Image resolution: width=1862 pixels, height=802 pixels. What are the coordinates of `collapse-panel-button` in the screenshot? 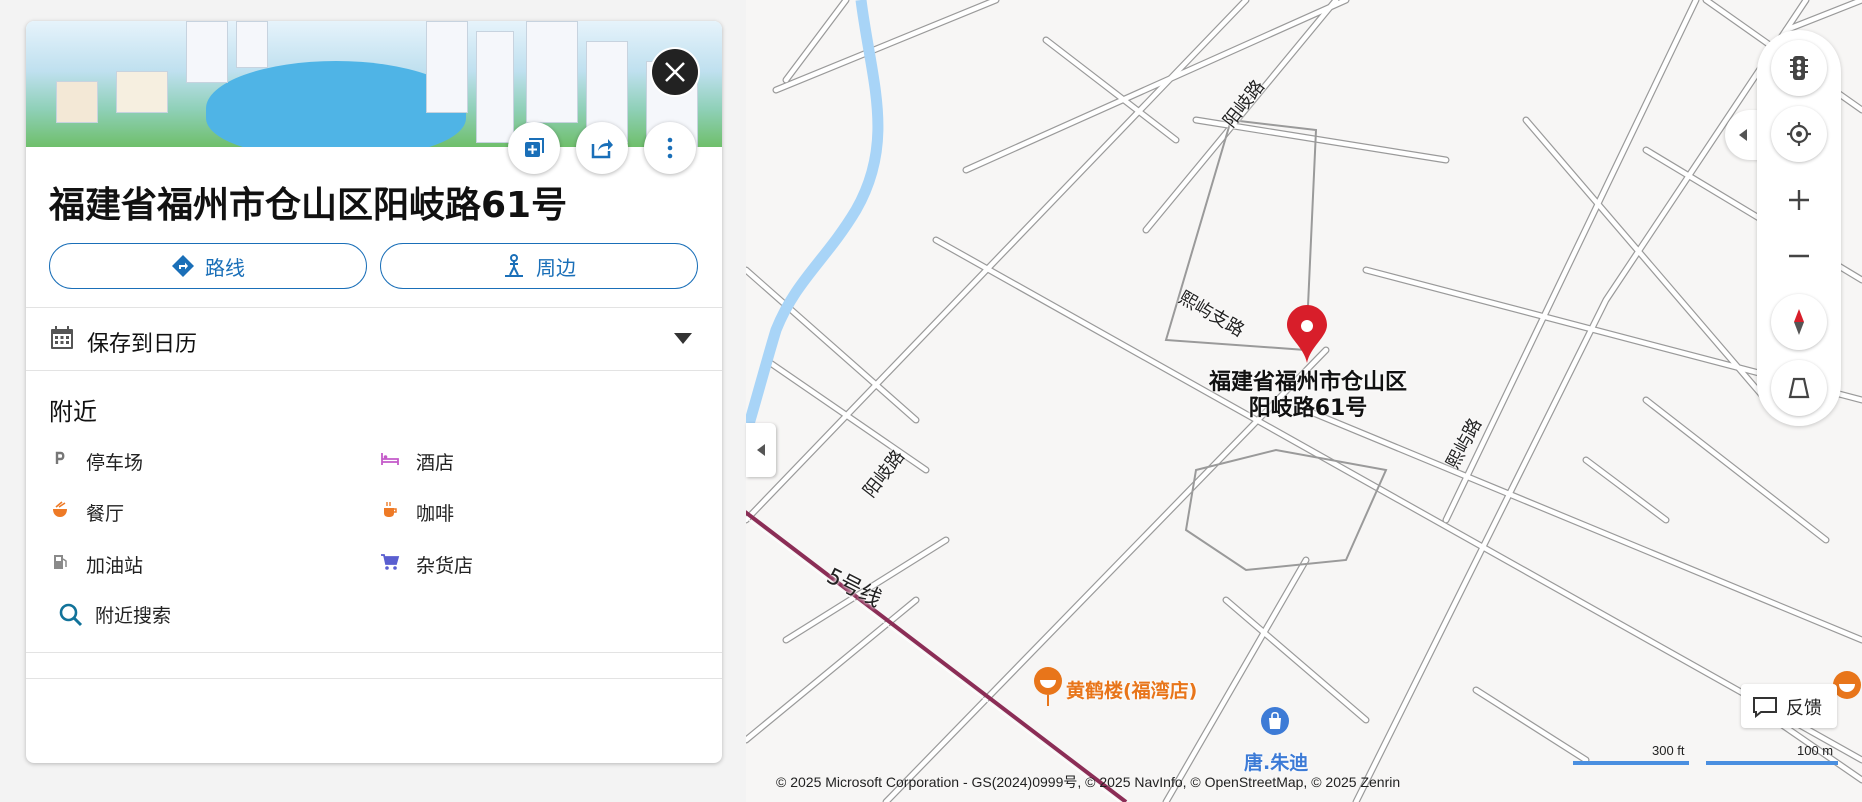 It's located at (761, 450).